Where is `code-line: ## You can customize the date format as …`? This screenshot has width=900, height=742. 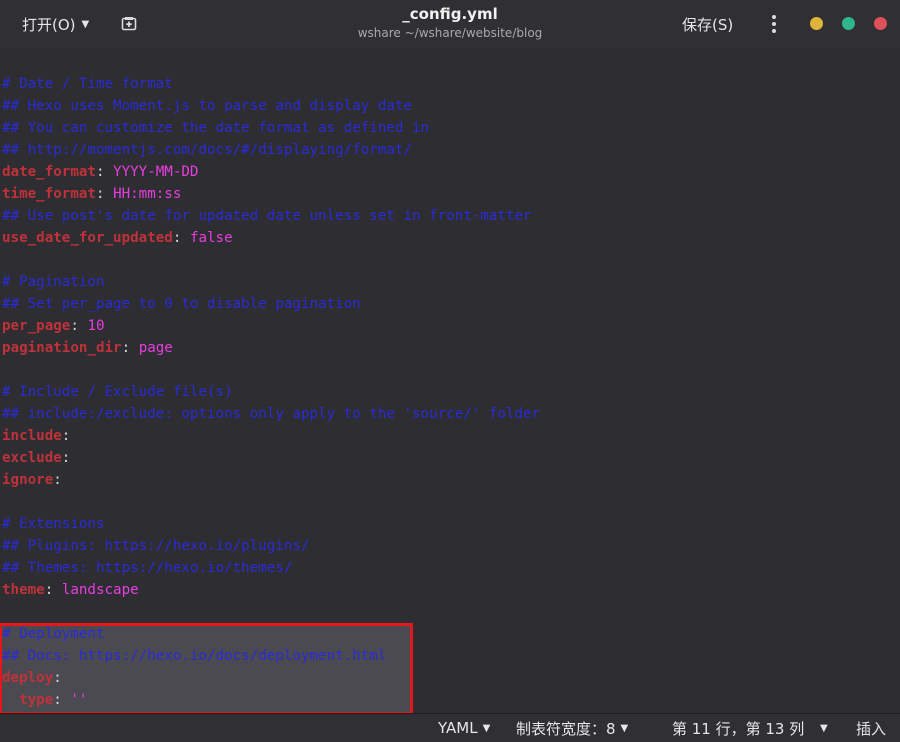
code-line: ## You can customize the date format as … is located at coordinates (271, 128).